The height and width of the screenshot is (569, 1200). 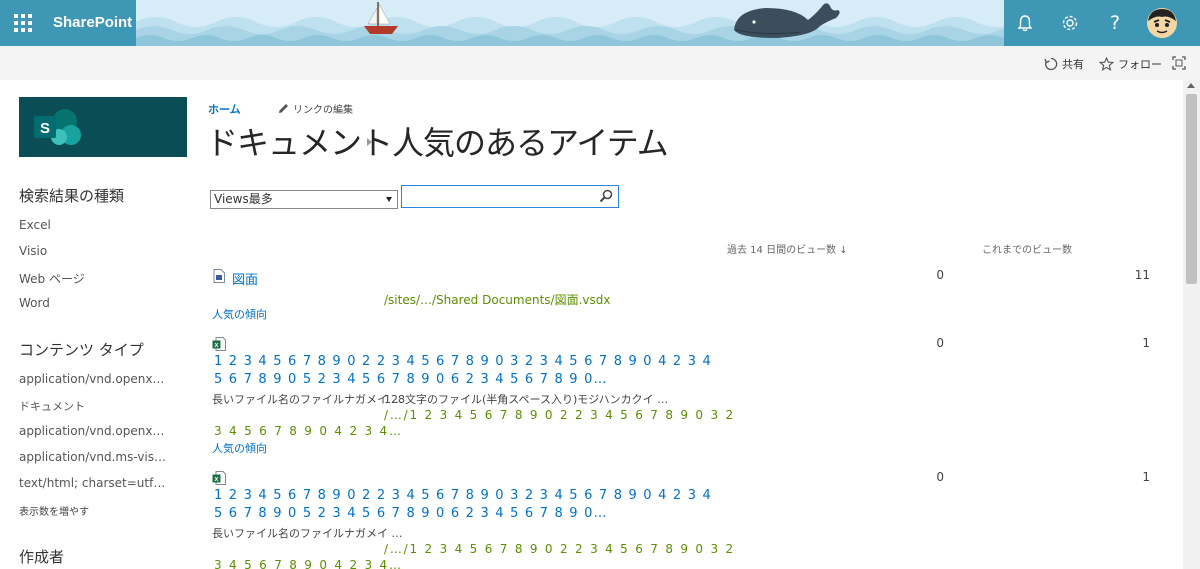 I want to click on notifications-bell-icon, so click(x=1025, y=23).